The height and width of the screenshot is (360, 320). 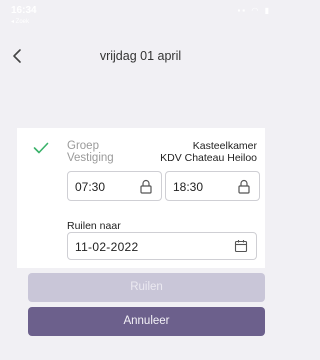 What do you see at coordinates (90, 158) in the screenshot?
I see `location-label: Vestiging` at bounding box center [90, 158].